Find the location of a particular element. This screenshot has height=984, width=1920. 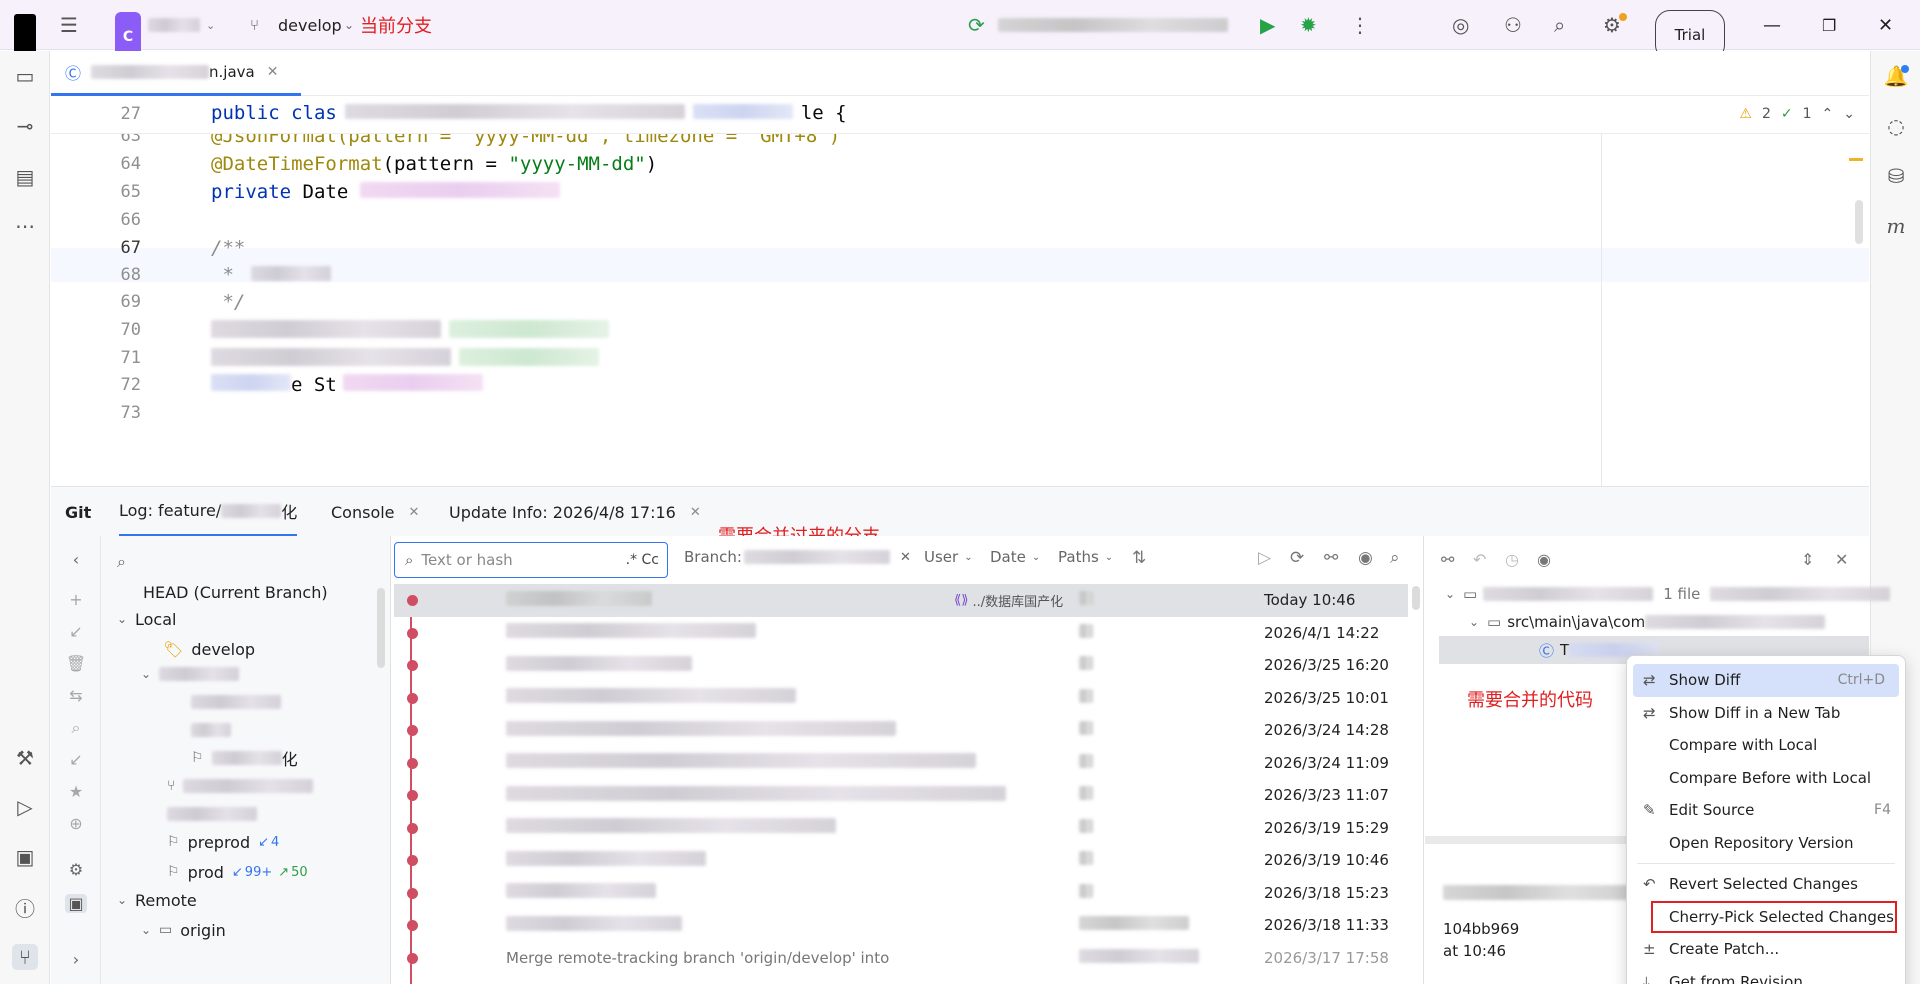

branch-group-folder: ⌄ is located at coordinates (190, 674).